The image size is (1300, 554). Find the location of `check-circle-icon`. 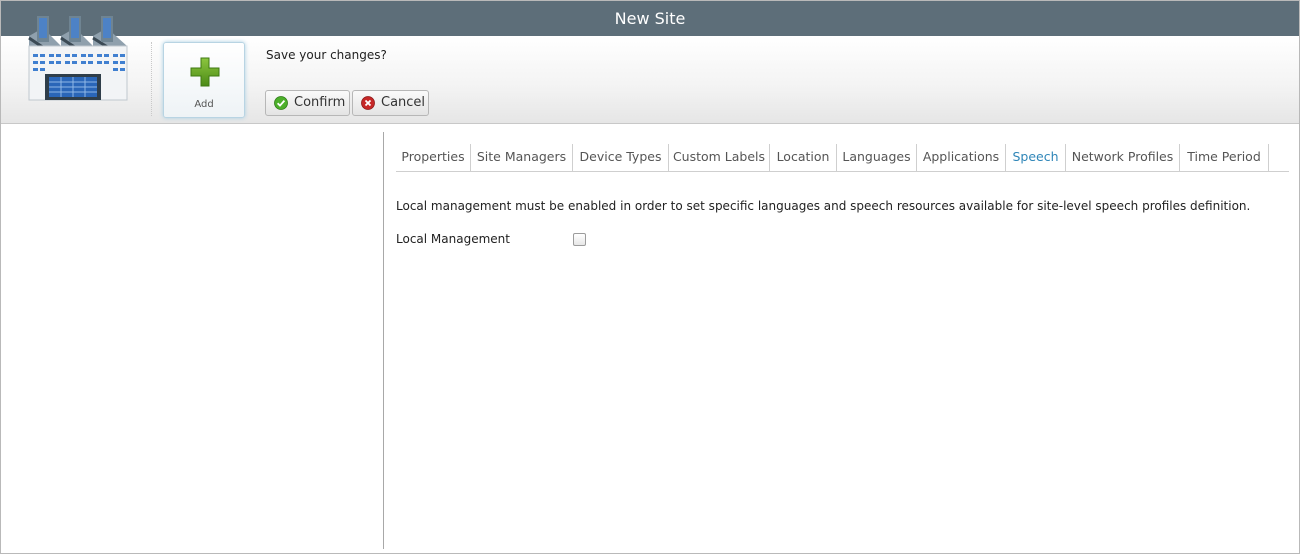

check-circle-icon is located at coordinates (281, 103).